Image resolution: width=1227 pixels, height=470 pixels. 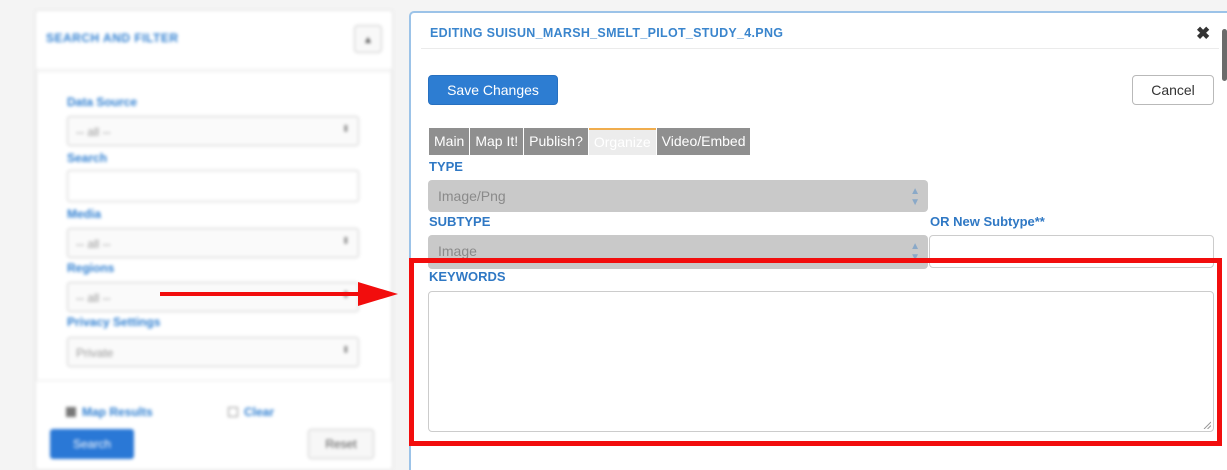 What do you see at coordinates (493, 90) in the screenshot?
I see `save-changes-button: Save Changes` at bounding box center [493, 90].